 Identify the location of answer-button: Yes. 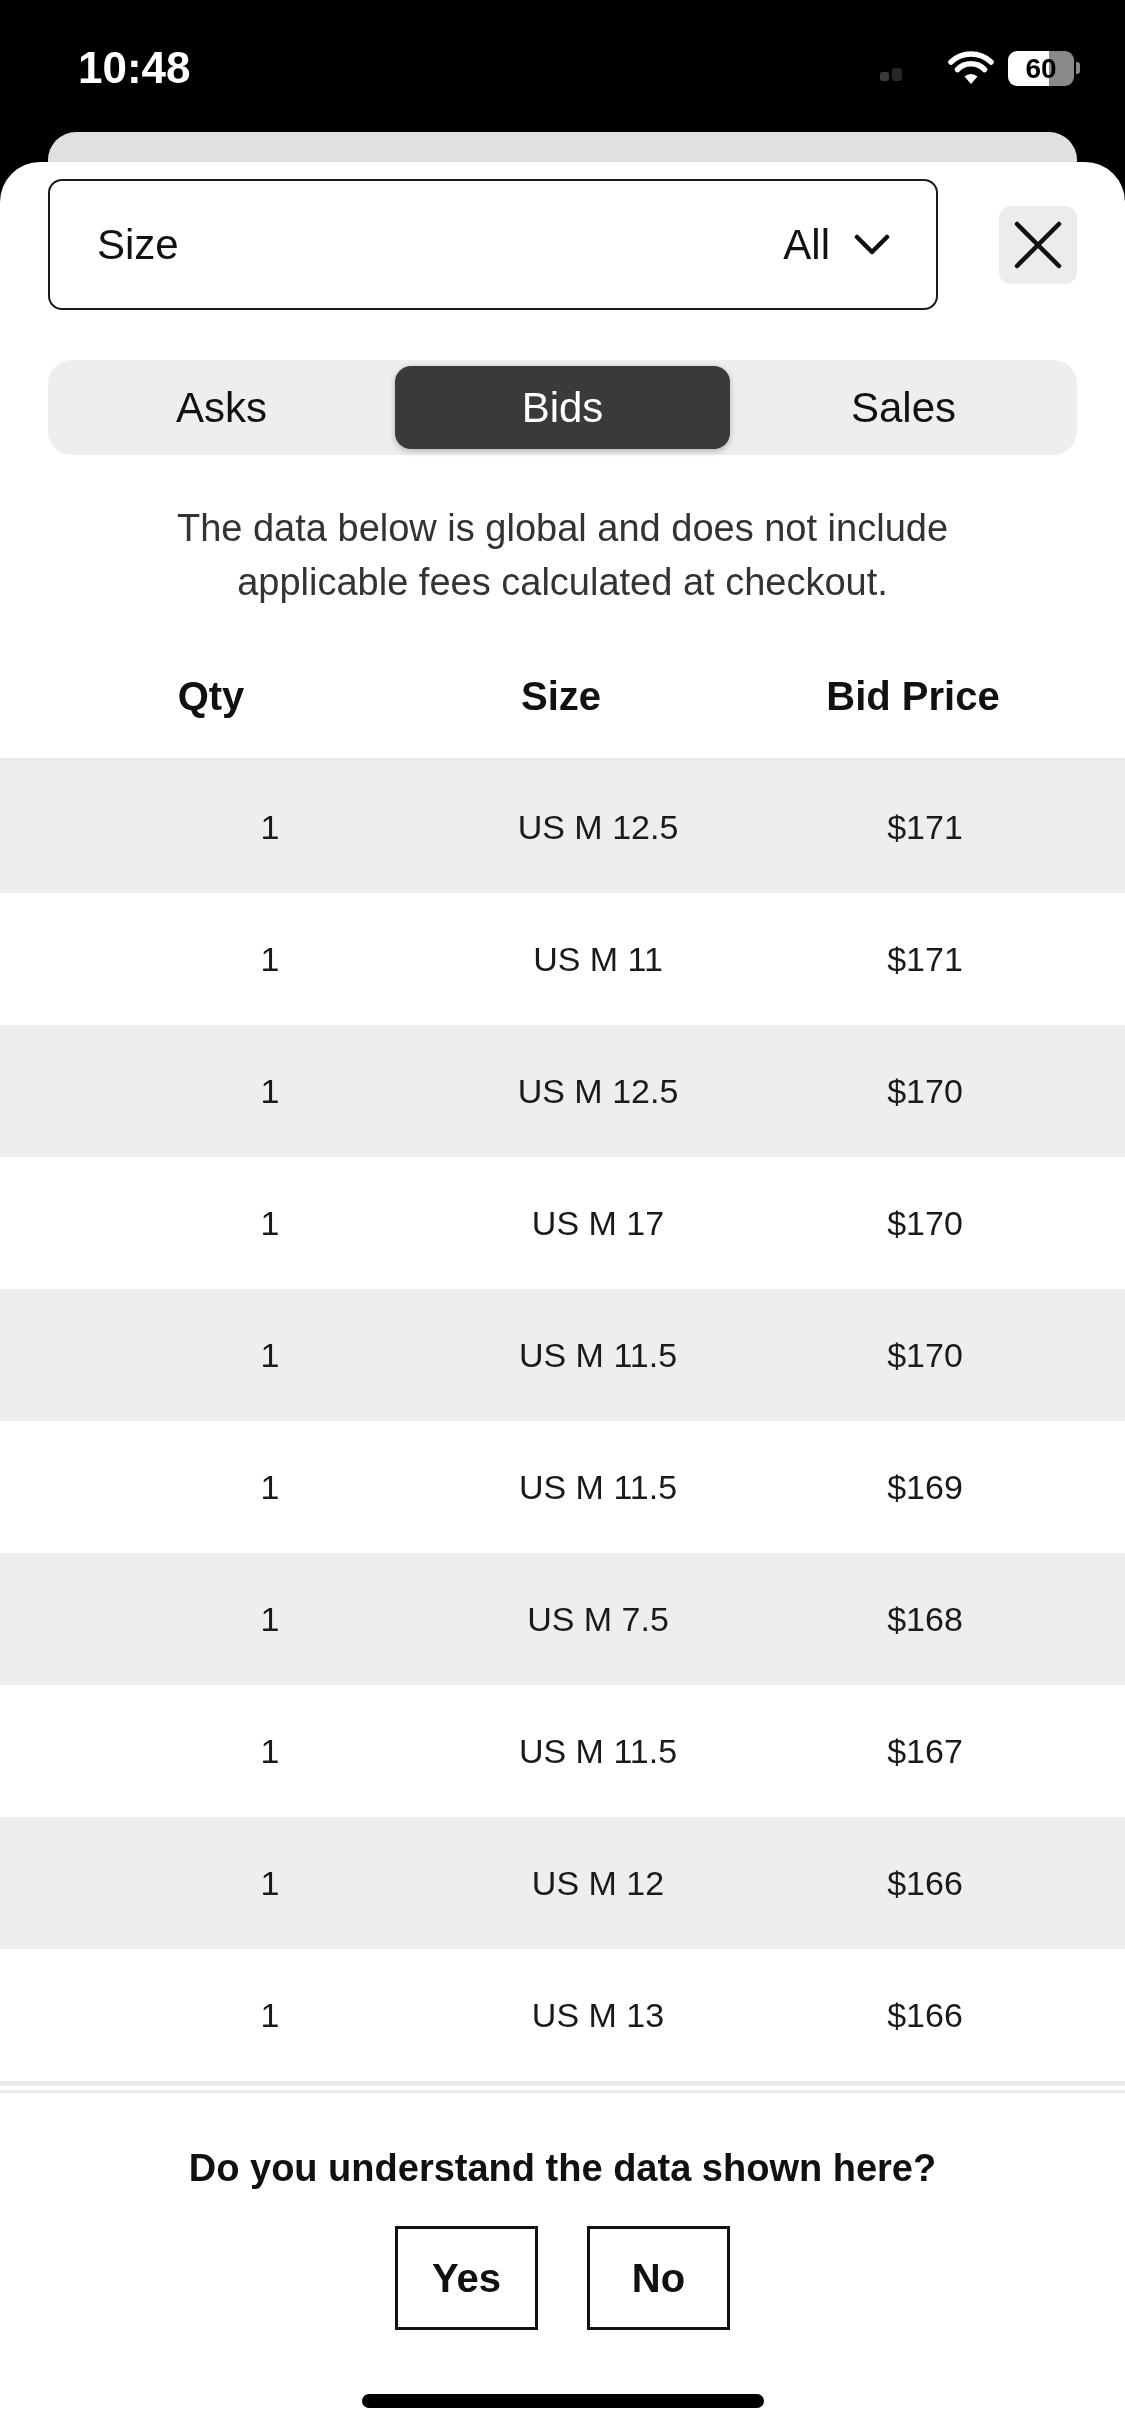
(466, 2278).